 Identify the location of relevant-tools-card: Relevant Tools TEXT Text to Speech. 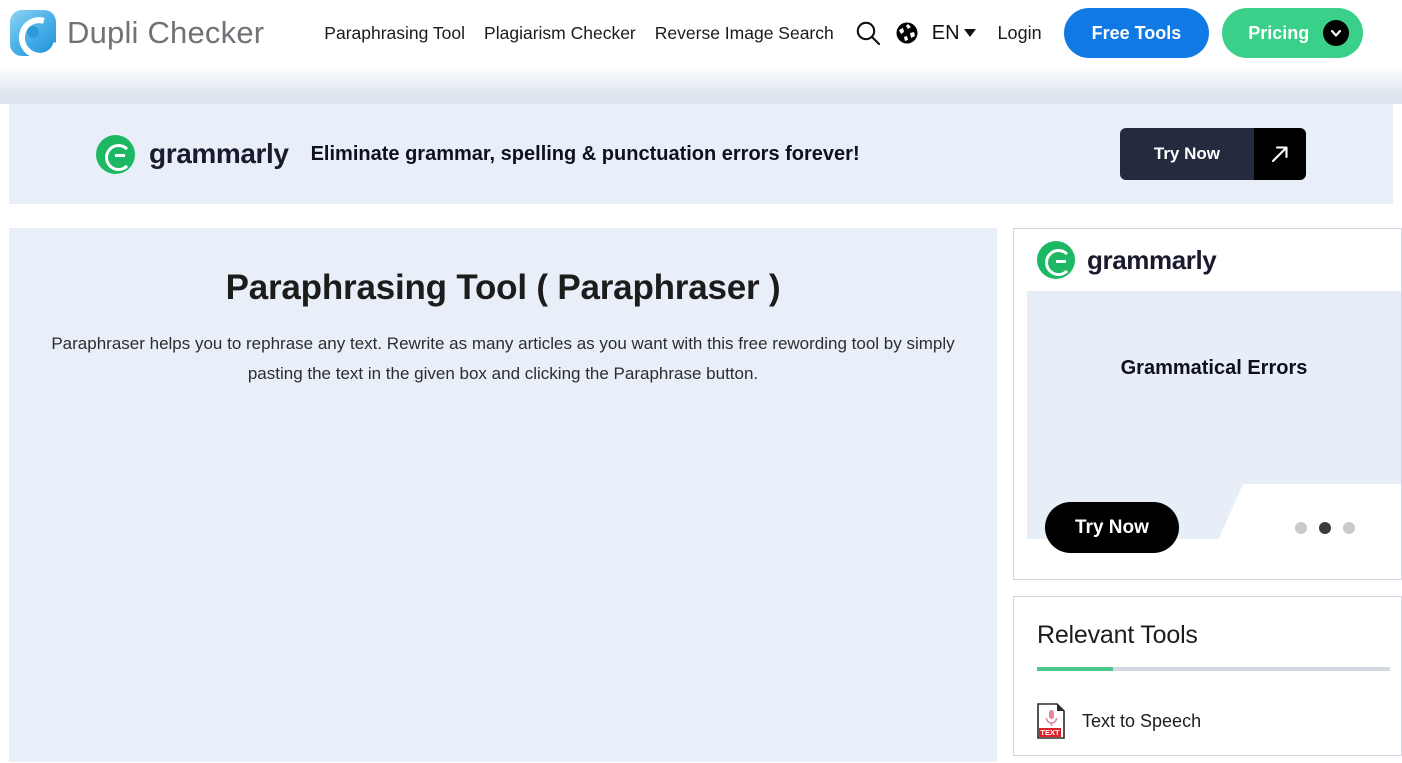
(1207, 676).